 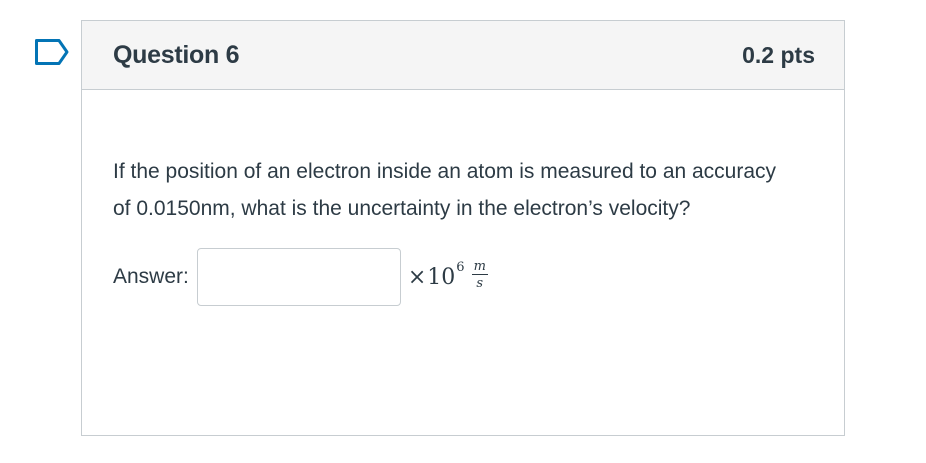 I want to click on unit-exponent: 6, so click(x=460, y=267).